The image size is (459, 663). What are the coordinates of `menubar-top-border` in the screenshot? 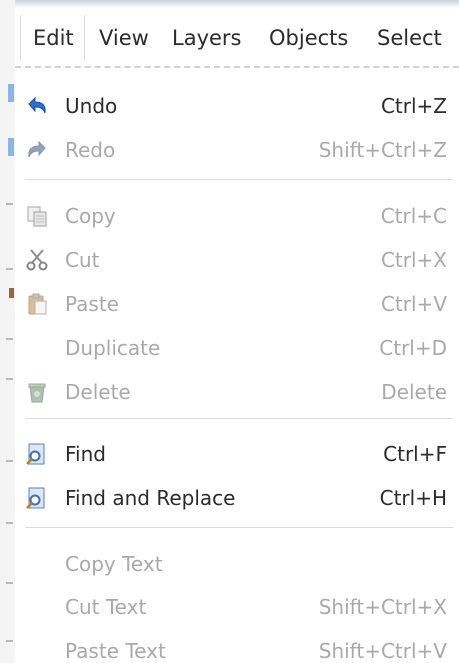 It's located at (237, 4).